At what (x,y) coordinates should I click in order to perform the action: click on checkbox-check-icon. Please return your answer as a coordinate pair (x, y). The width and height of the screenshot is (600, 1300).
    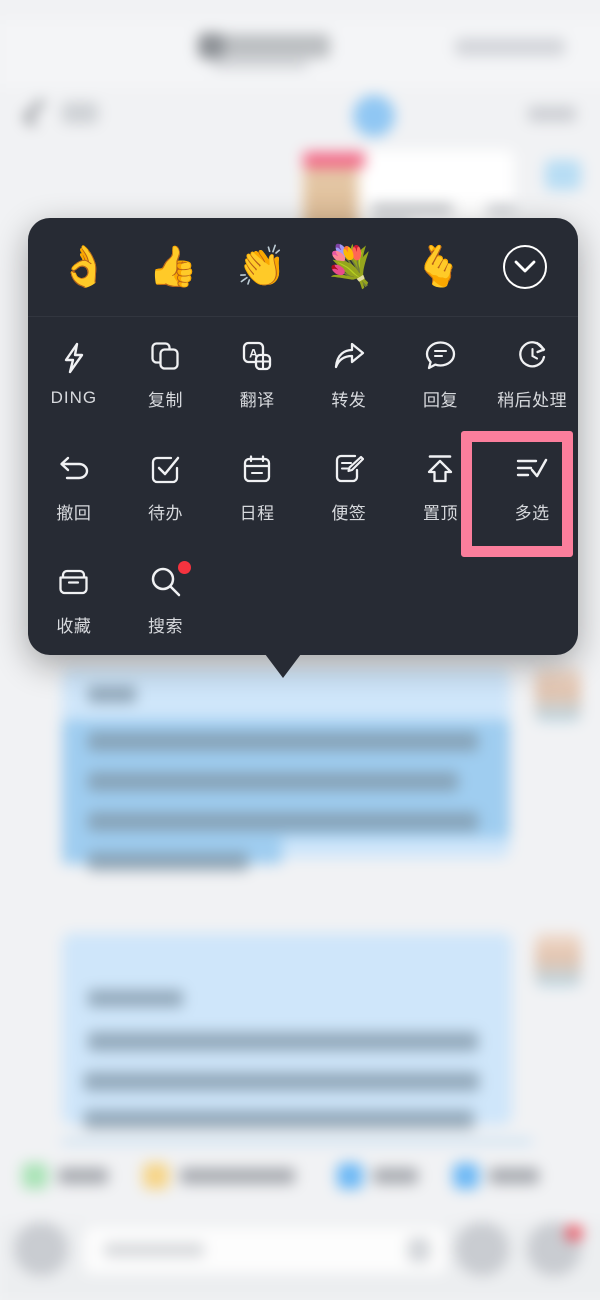
    Looking at the image, I should click on (165, 469).